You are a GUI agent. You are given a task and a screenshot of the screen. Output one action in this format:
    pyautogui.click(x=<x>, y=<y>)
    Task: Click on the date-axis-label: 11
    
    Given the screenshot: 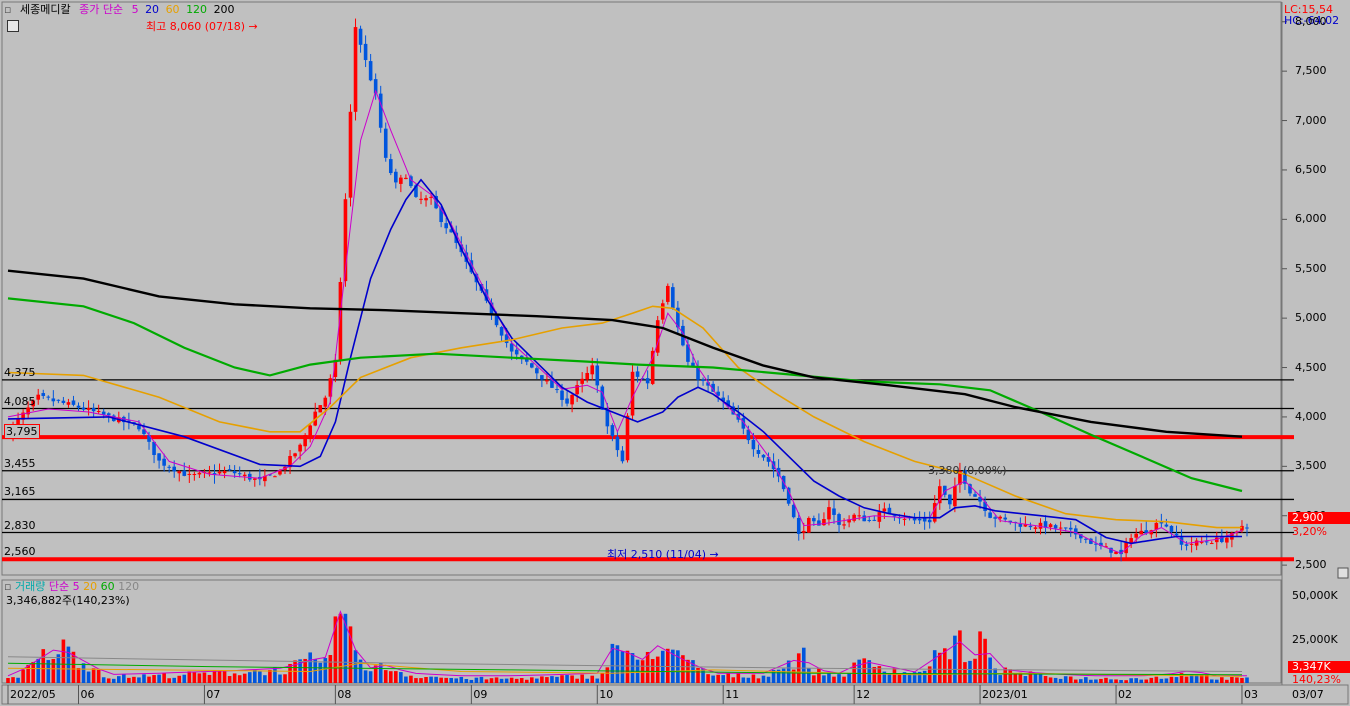 What is the action you would take?
    pyautogui.click(x=732, y=694)
    